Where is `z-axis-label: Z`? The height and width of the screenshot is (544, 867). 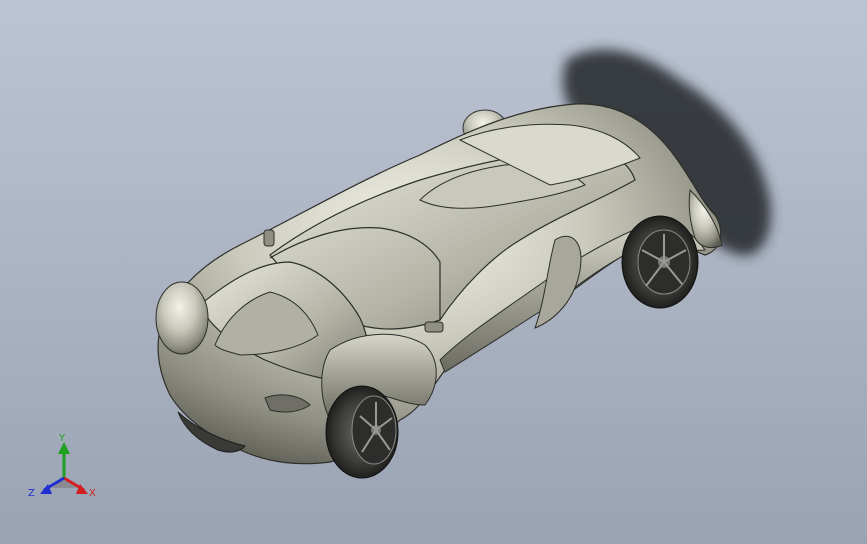 z-axis-label: Z is located at coordinates (31, 493).